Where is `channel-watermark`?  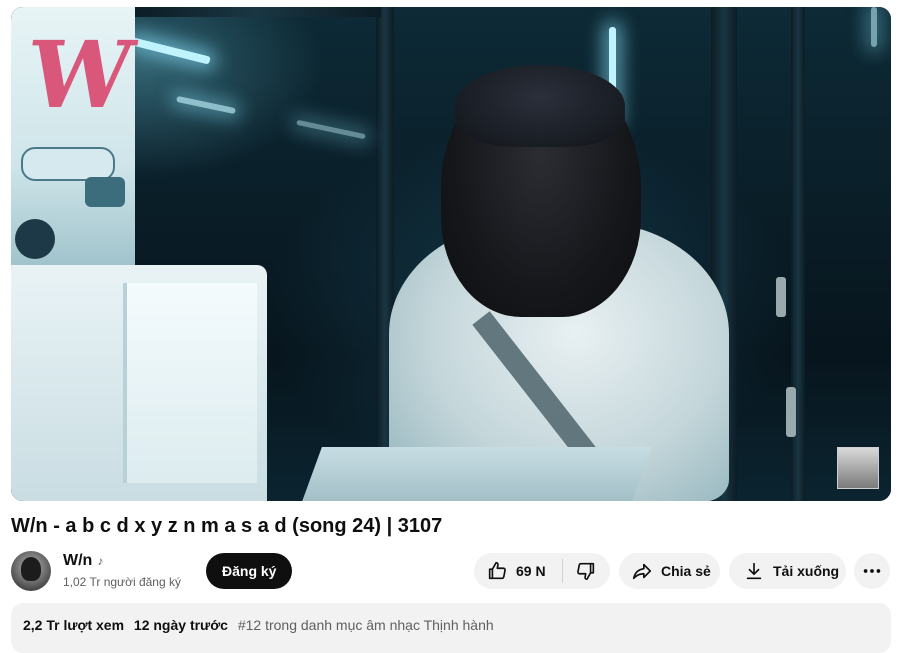
channel-watermark is located at coordinates (858, 468).